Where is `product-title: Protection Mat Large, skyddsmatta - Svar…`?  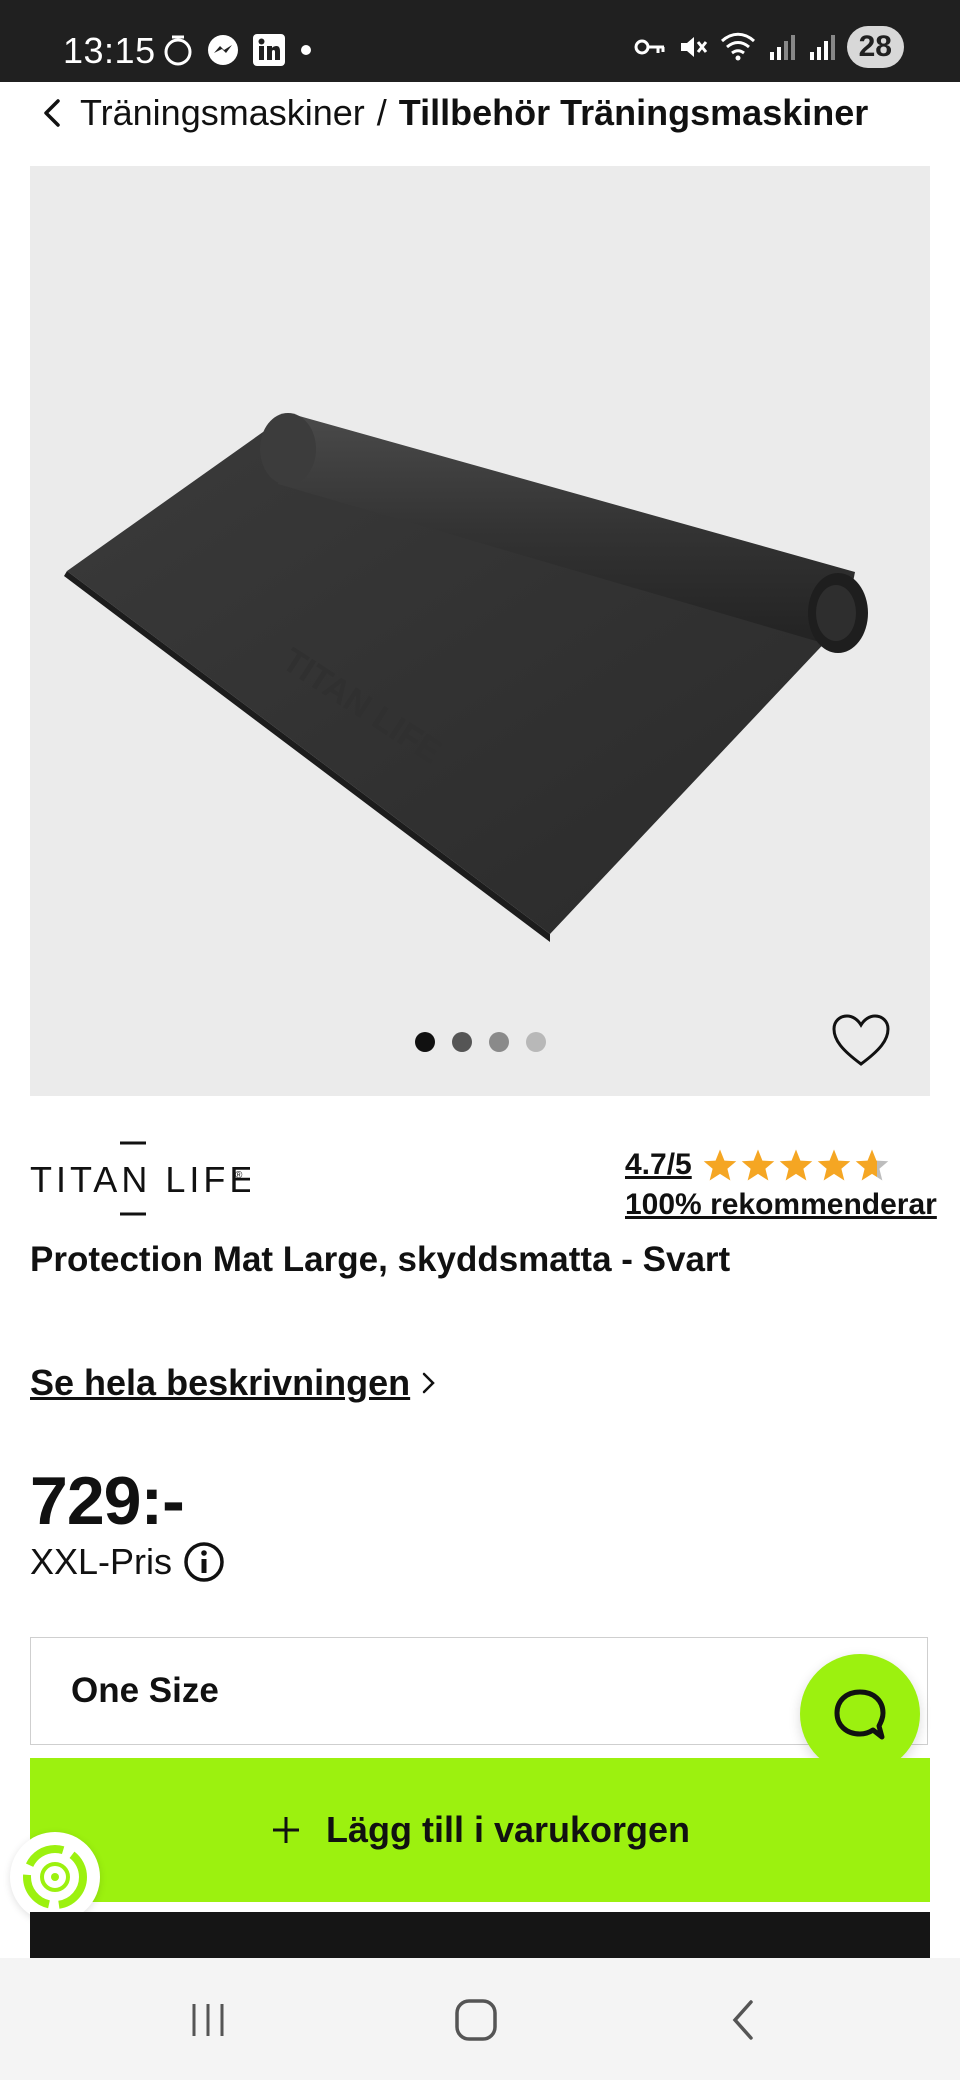 product-title: Protection Mat Large, skyddsmatta - Svar… is located at coordinates (380, 1259).